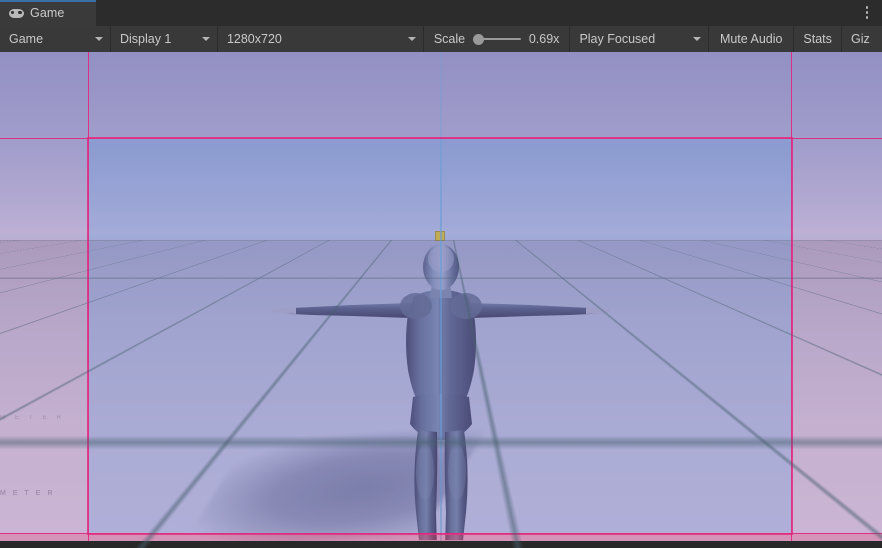 This screenshot has width=882, height=548. What do you see at coordinates (544, 39) in the screenshot?
I see `scale-value: 0.69x` at bounding box center [544, 39].